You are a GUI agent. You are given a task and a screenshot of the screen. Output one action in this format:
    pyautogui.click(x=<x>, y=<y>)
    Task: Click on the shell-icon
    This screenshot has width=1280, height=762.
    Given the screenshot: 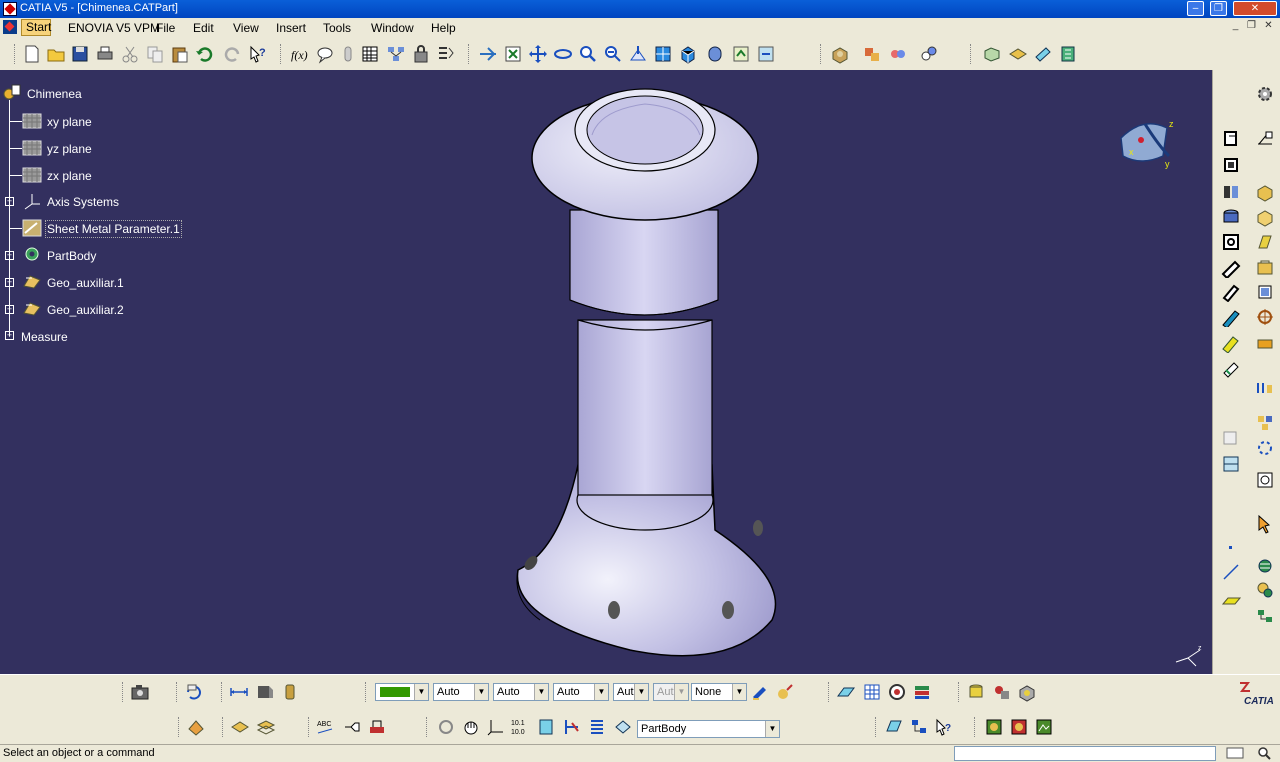 What is the action you would take?
    pyautogui.click(x=1265, y=268)
    